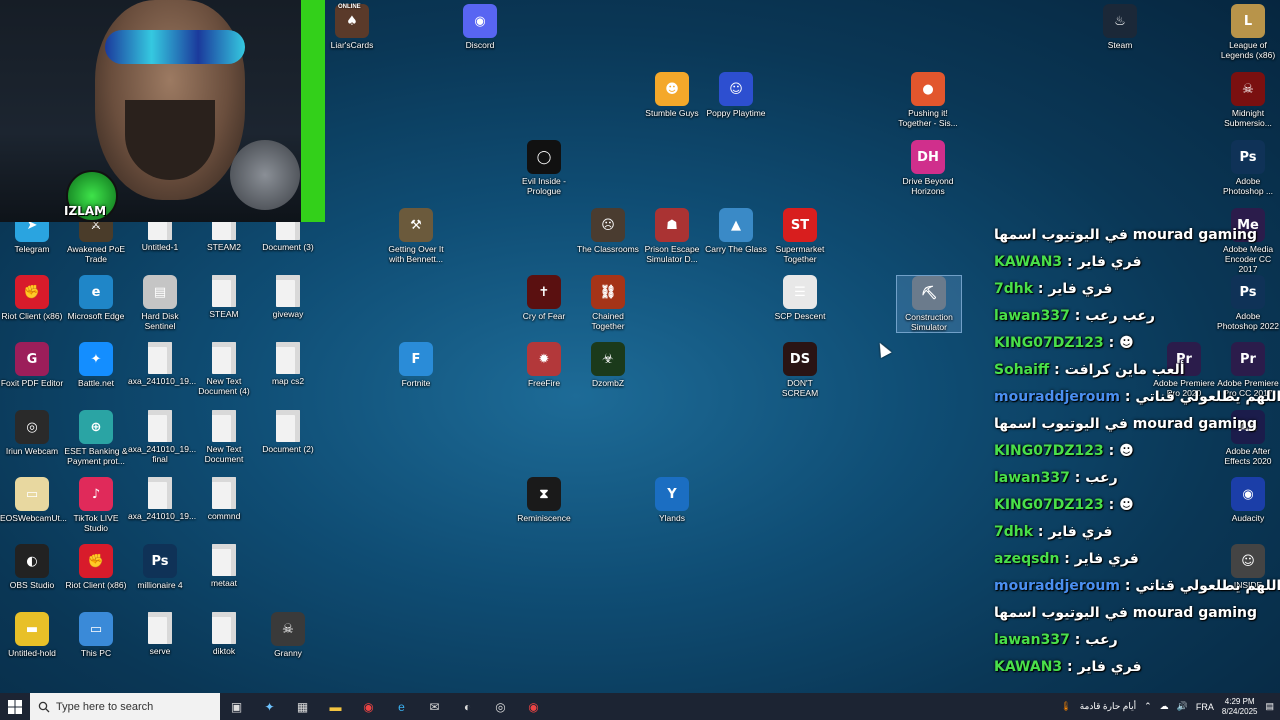 The height and width of the screenshot is (720, 1280). Describe the element at coordinates (544, 365) in the screenshot. I see `desktop-icon: ✹ FreeFire` at that location.